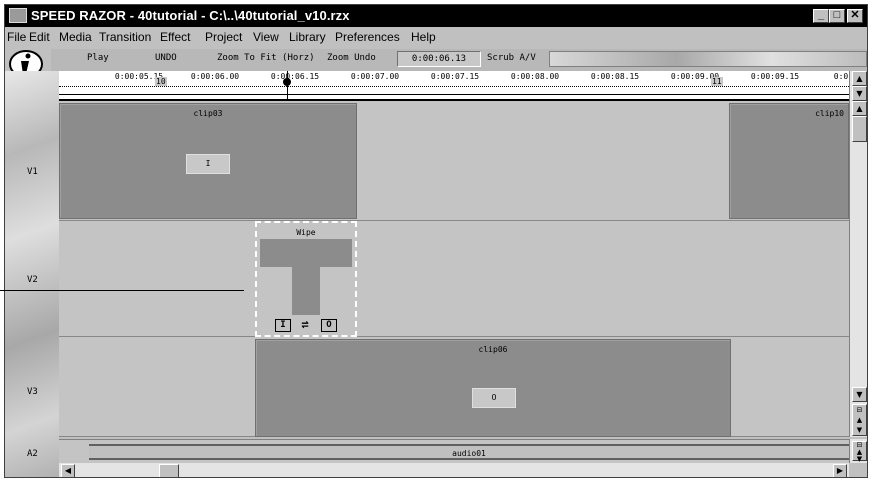  I want to click on transition-in-button: I, so click(283, 325).